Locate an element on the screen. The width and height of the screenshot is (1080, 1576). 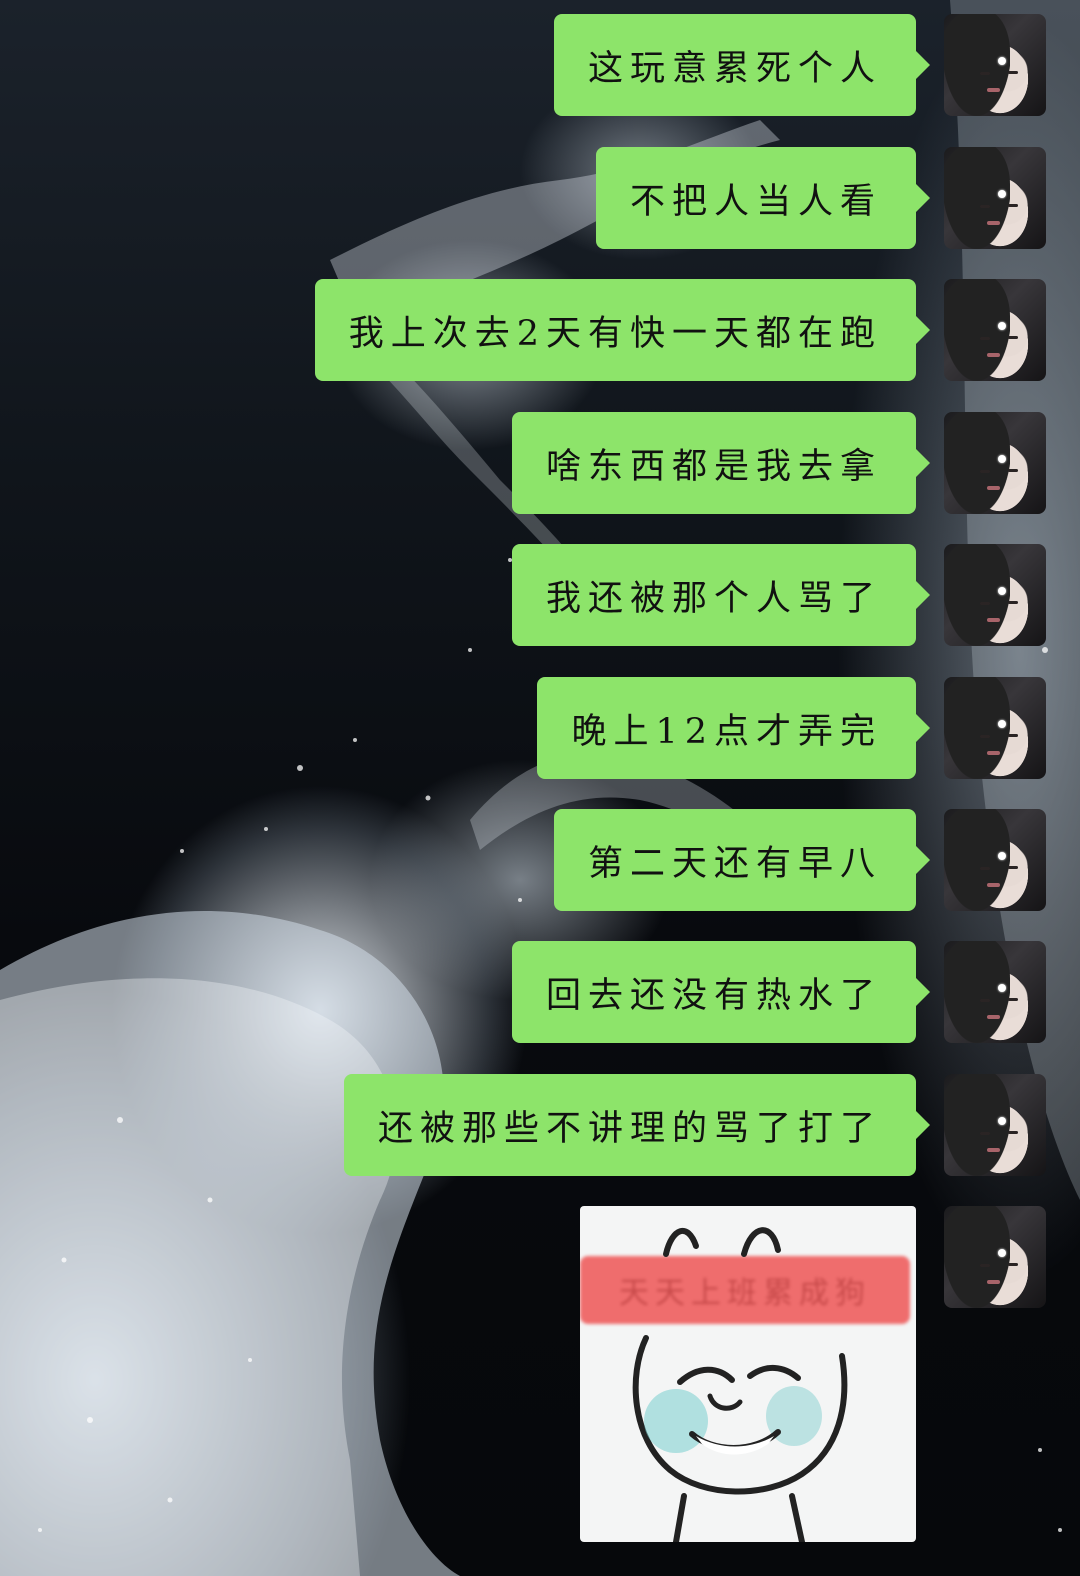
message-text: 不把人当人看 is located at coordinates (755, 201).